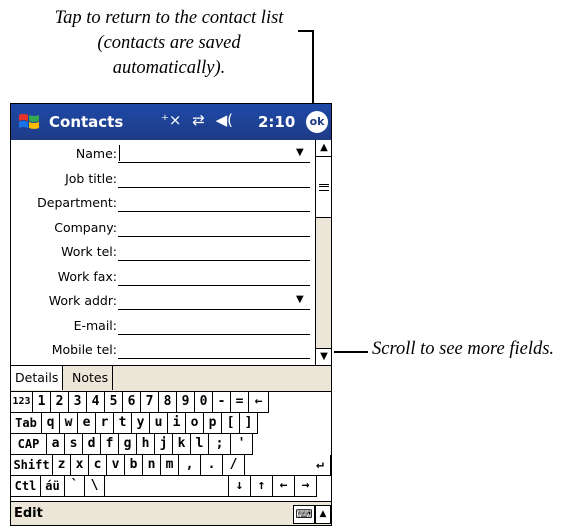 The image size is (579, 529). Describe the element at coordinates (323, 252) in the screenshot. I see `vertical-scrollbar: ▲ ▼` at that location.